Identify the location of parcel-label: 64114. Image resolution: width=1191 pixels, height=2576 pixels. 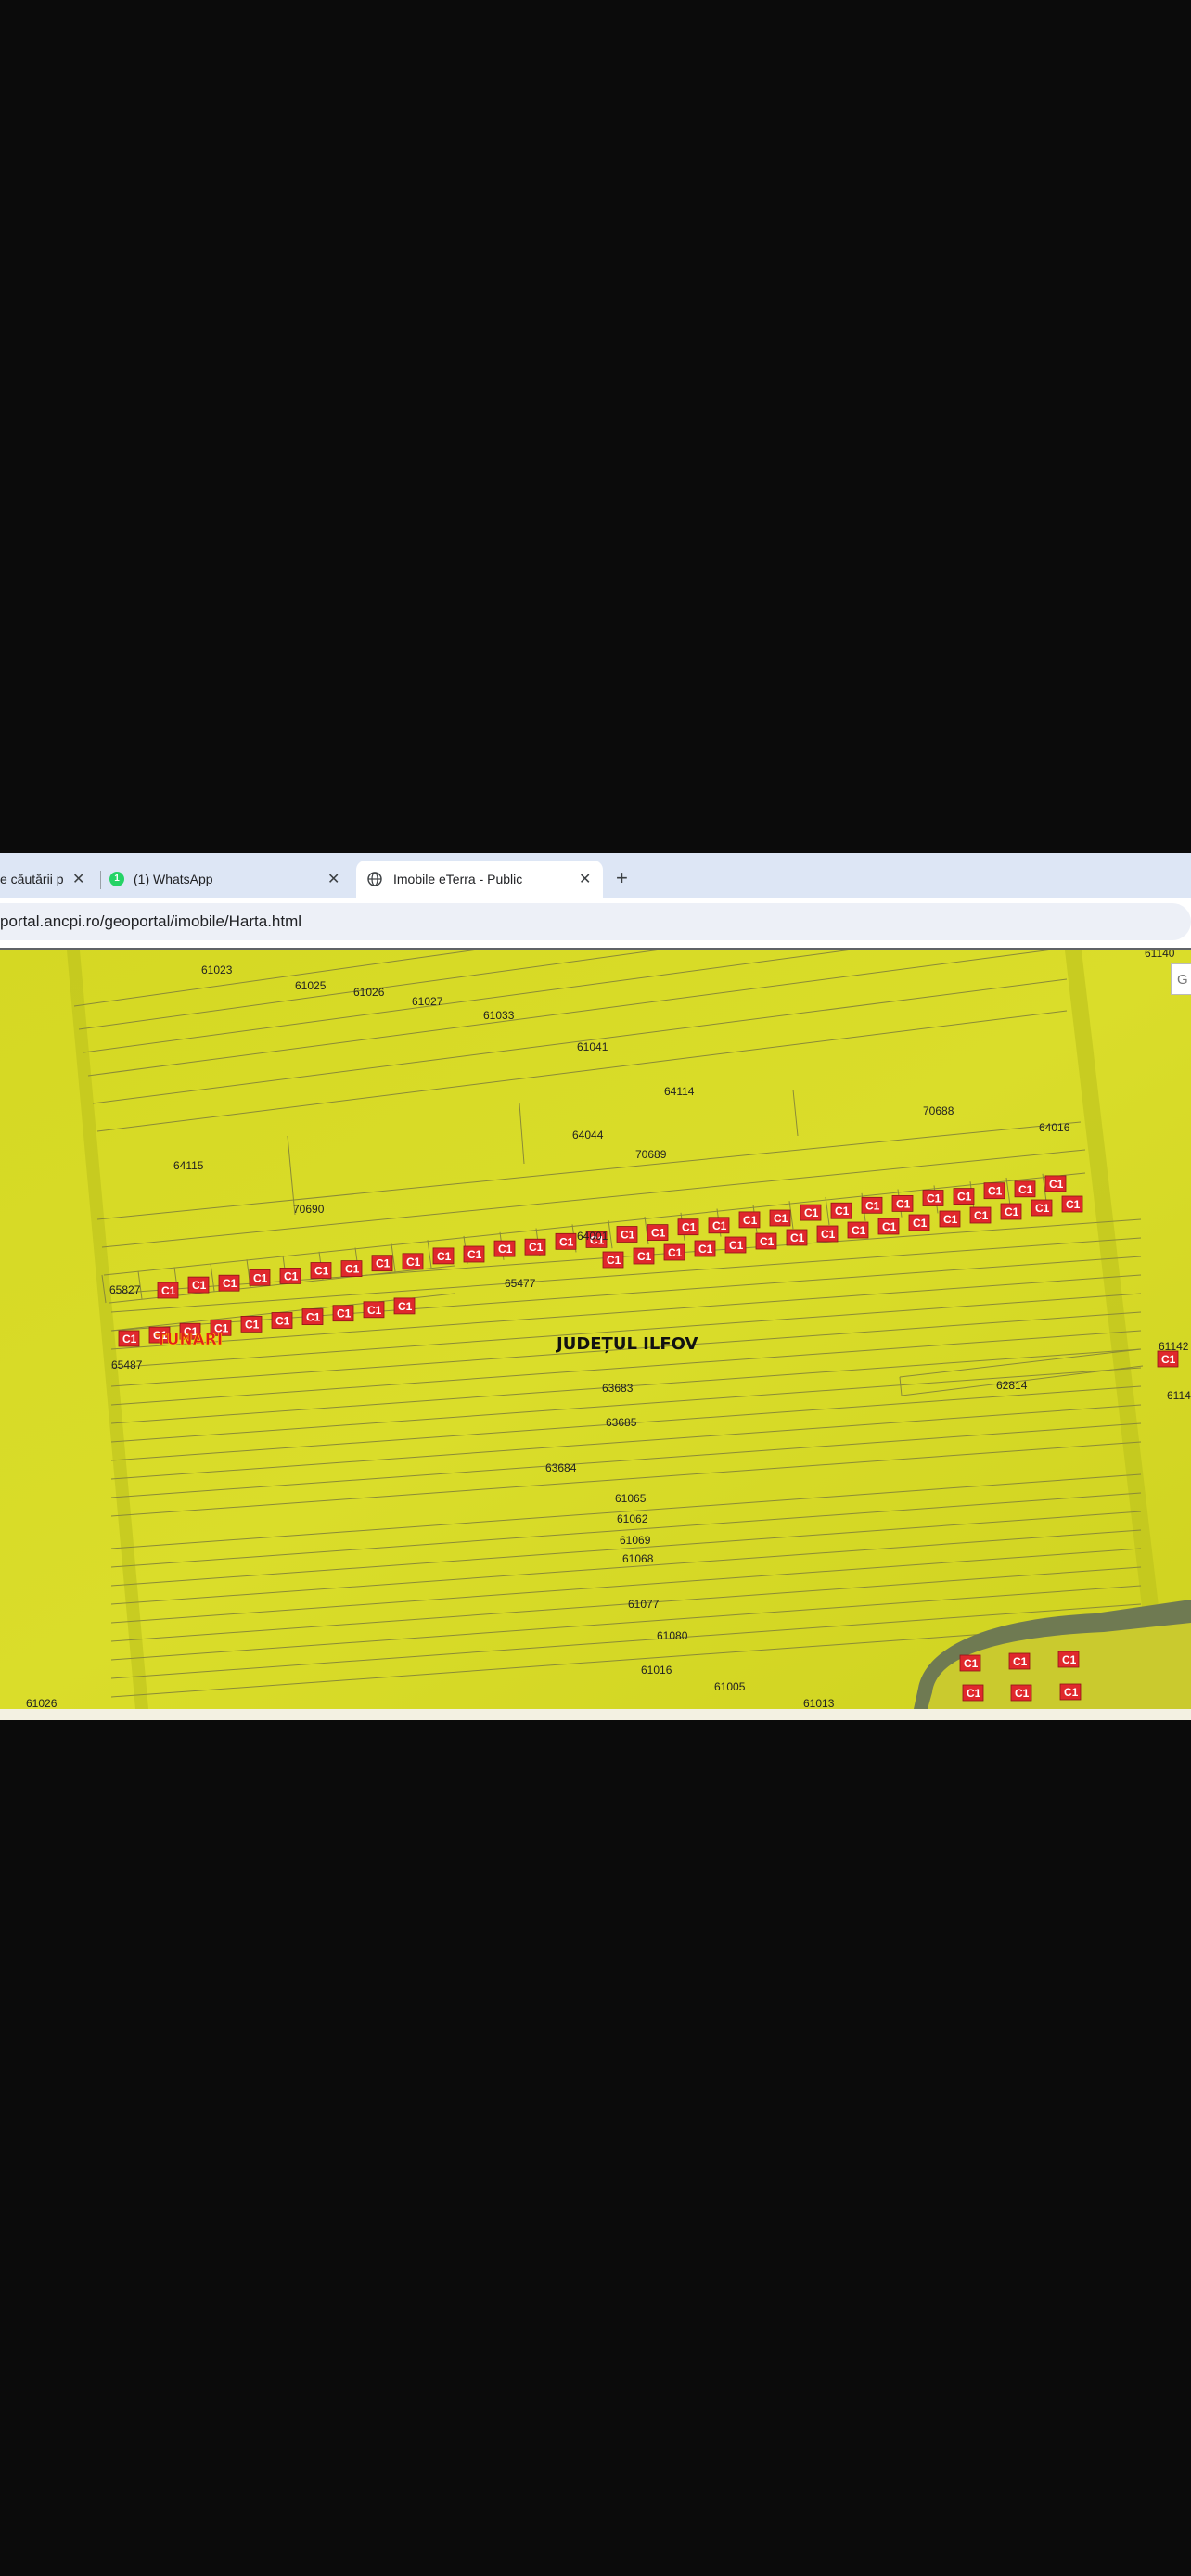
(679, 1091).